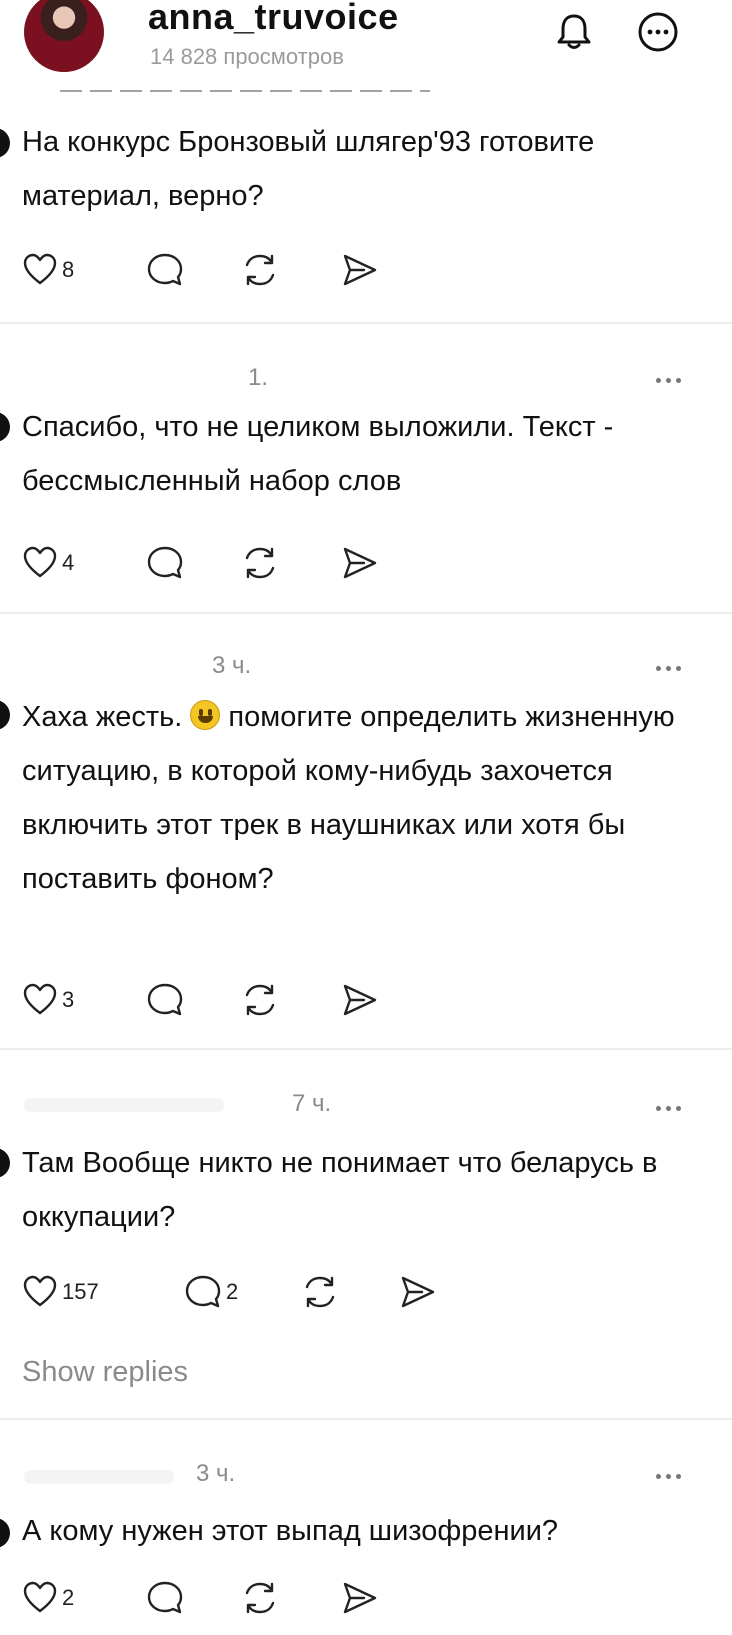 This screenshot has height=1635, width=732. Describe the element at coordinates (658, 32) in the screenshot. I see `more-circle-icon` at that location.